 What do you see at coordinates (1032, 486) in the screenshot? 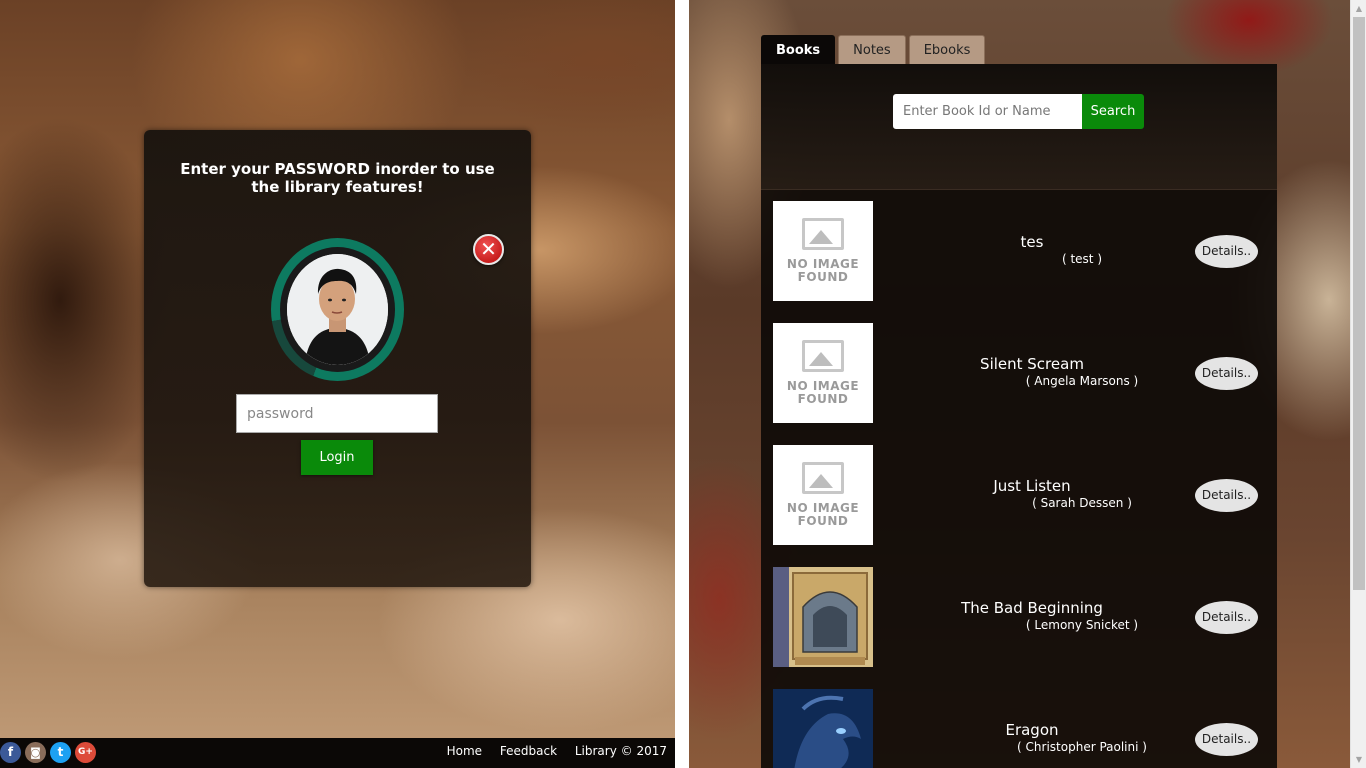
I see `book-title: Just Listen` at bounding box center [1032, 486].